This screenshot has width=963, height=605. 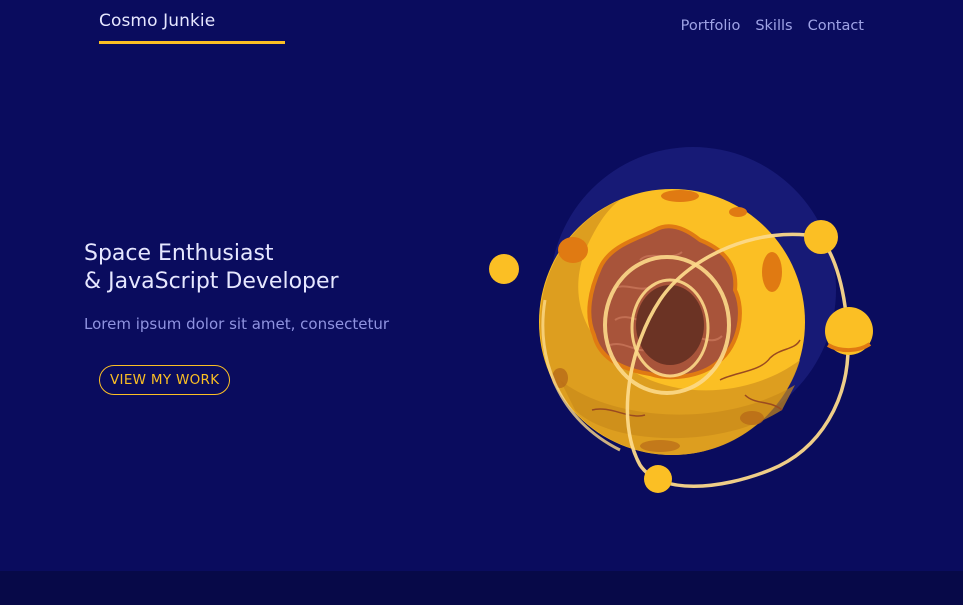 I want to click on hero-subtitle: Lorem ipsum dolor sit amet, consectetur, so click(x=237, y=324).